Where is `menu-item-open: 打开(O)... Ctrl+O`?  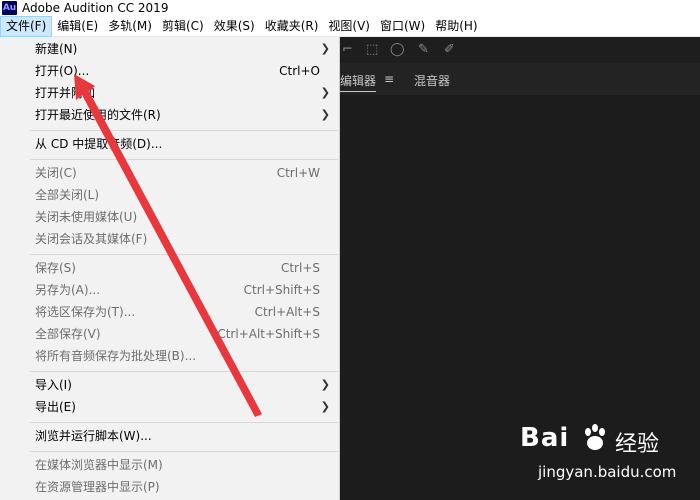 menu-item-open: 打开(O)... Ctrl+O is located at coordinates (170, 71).